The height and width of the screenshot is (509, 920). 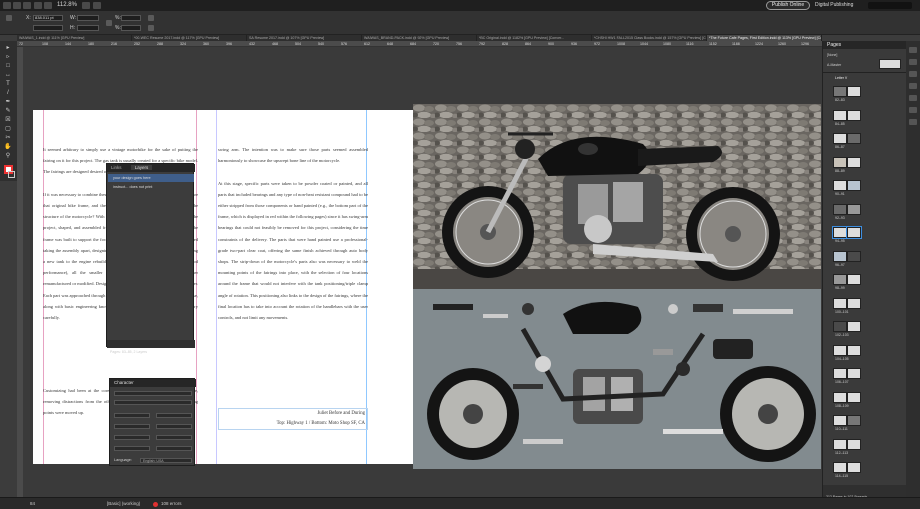 I want to click on character-icon, so click(x=913, y=110).